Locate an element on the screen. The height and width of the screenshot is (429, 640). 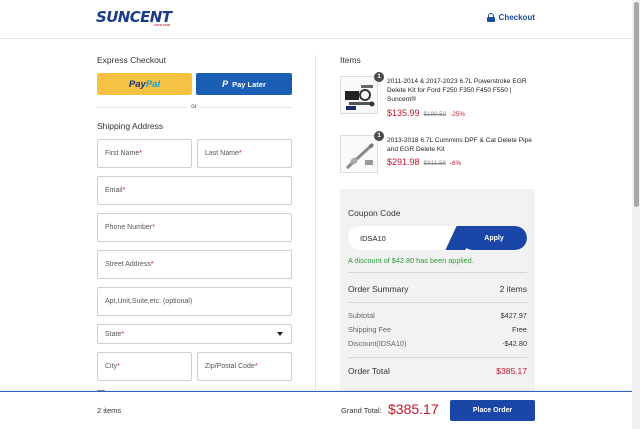
coupon-title: Coupon Code is located at coordinates (374, 213).